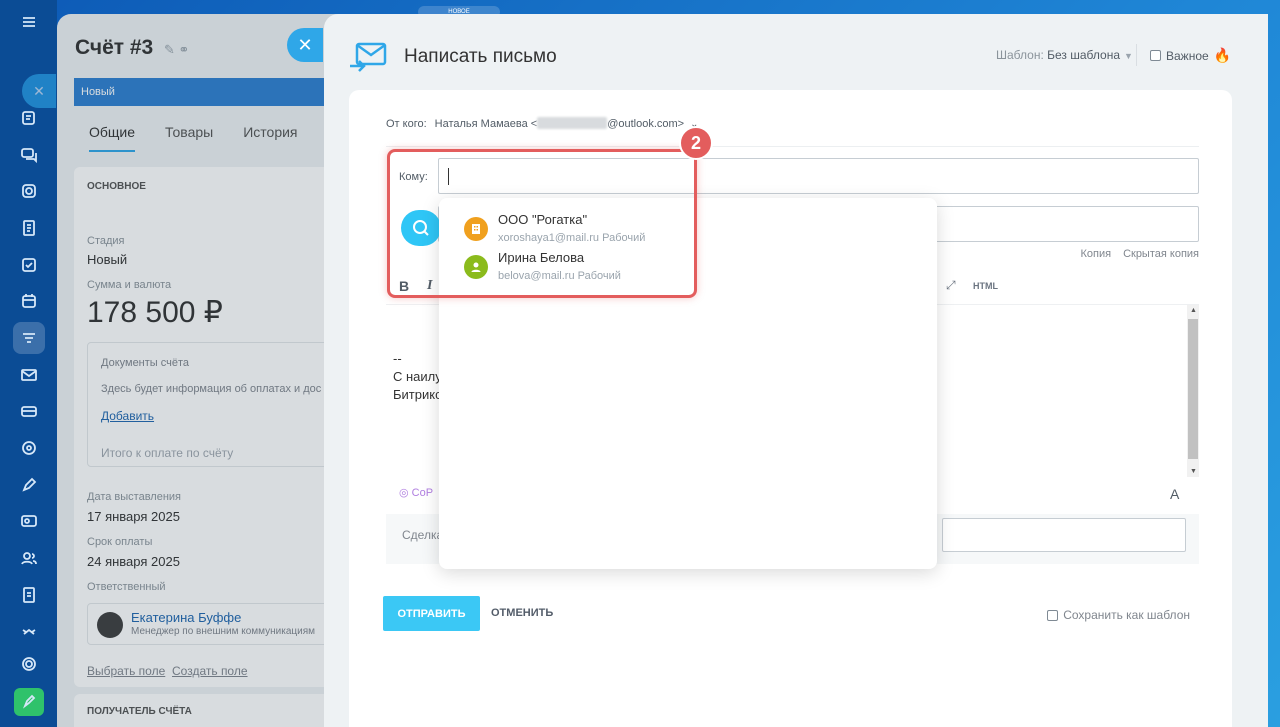 The width and height of the screenshot is (1280, 727). Describe the element at coordinates (522, 613) in the screenshot. I see `cancel-button: ОТМЕНИТЬ` at that location.